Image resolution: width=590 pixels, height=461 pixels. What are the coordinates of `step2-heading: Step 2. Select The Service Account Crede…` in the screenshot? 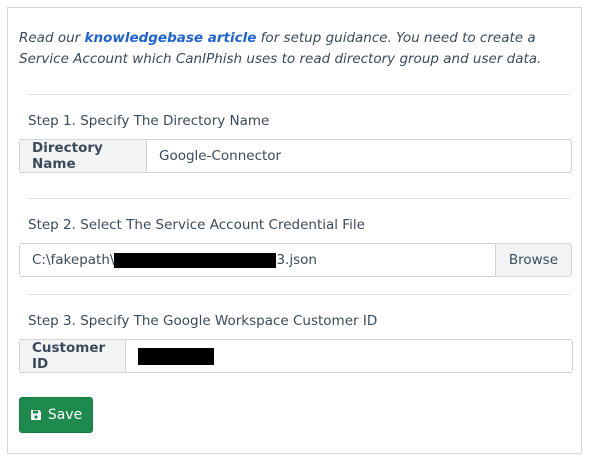 It's located at (196, 225).